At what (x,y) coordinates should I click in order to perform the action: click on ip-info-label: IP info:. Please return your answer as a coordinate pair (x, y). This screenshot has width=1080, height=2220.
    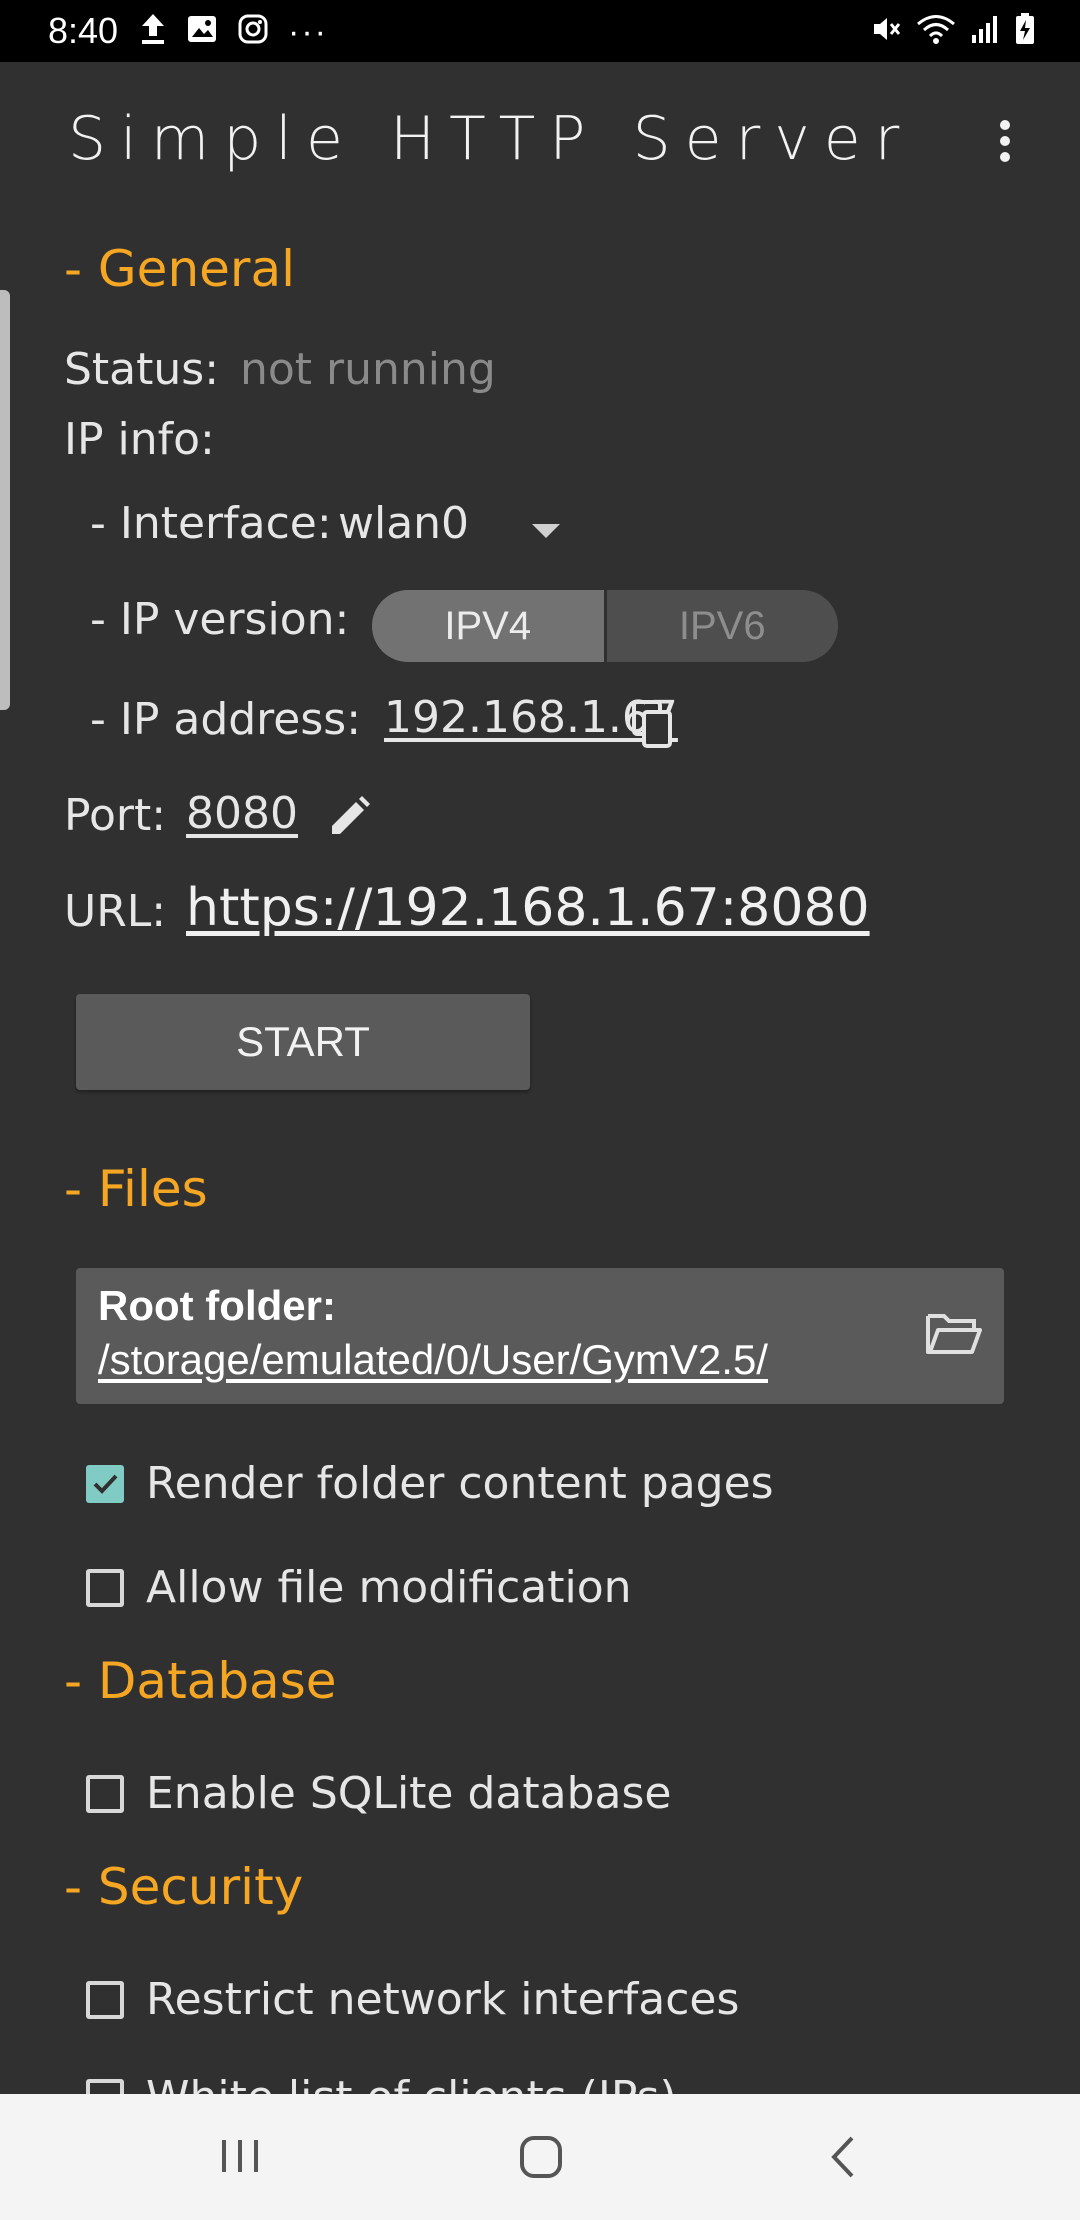
    Looking at the image, I should click on (139, 439).